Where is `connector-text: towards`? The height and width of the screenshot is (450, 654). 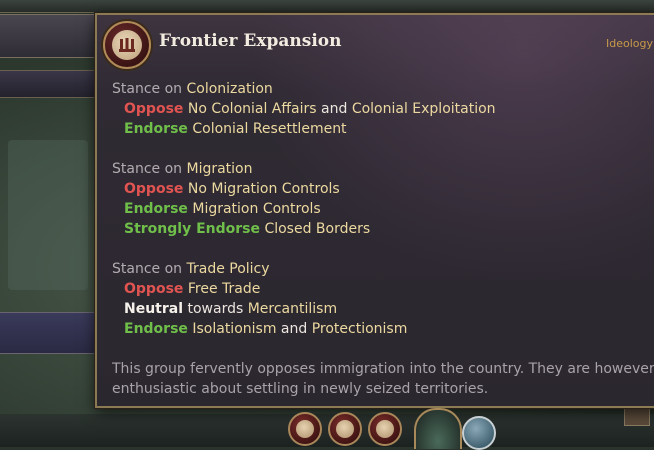 connector-text: towards is located at coordinates (215, 309).